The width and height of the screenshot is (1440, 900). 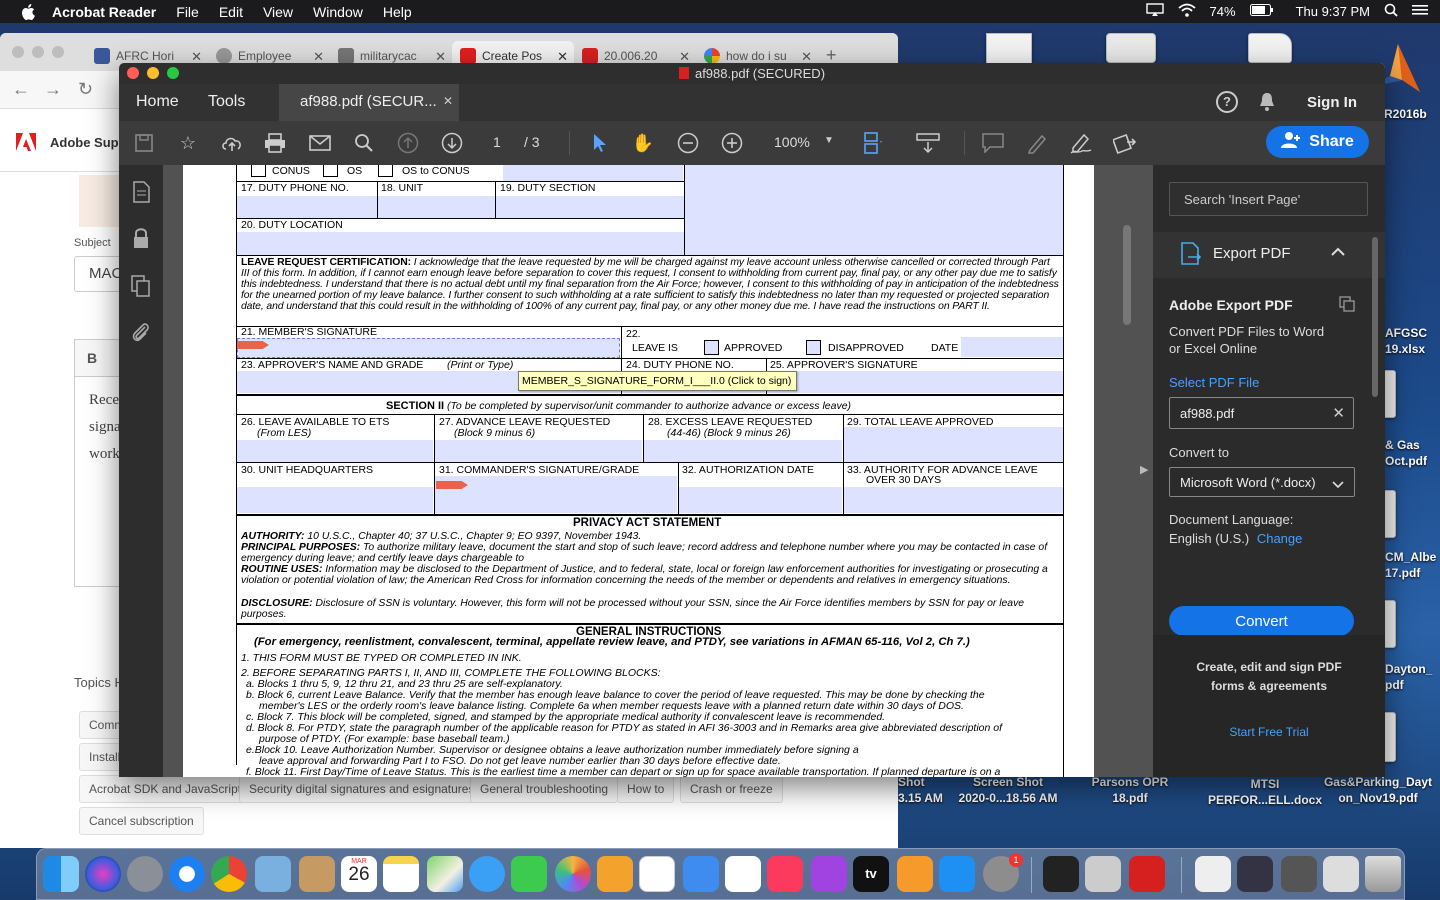 I want to click on menu-help: Help, so click(x=397, y=12).